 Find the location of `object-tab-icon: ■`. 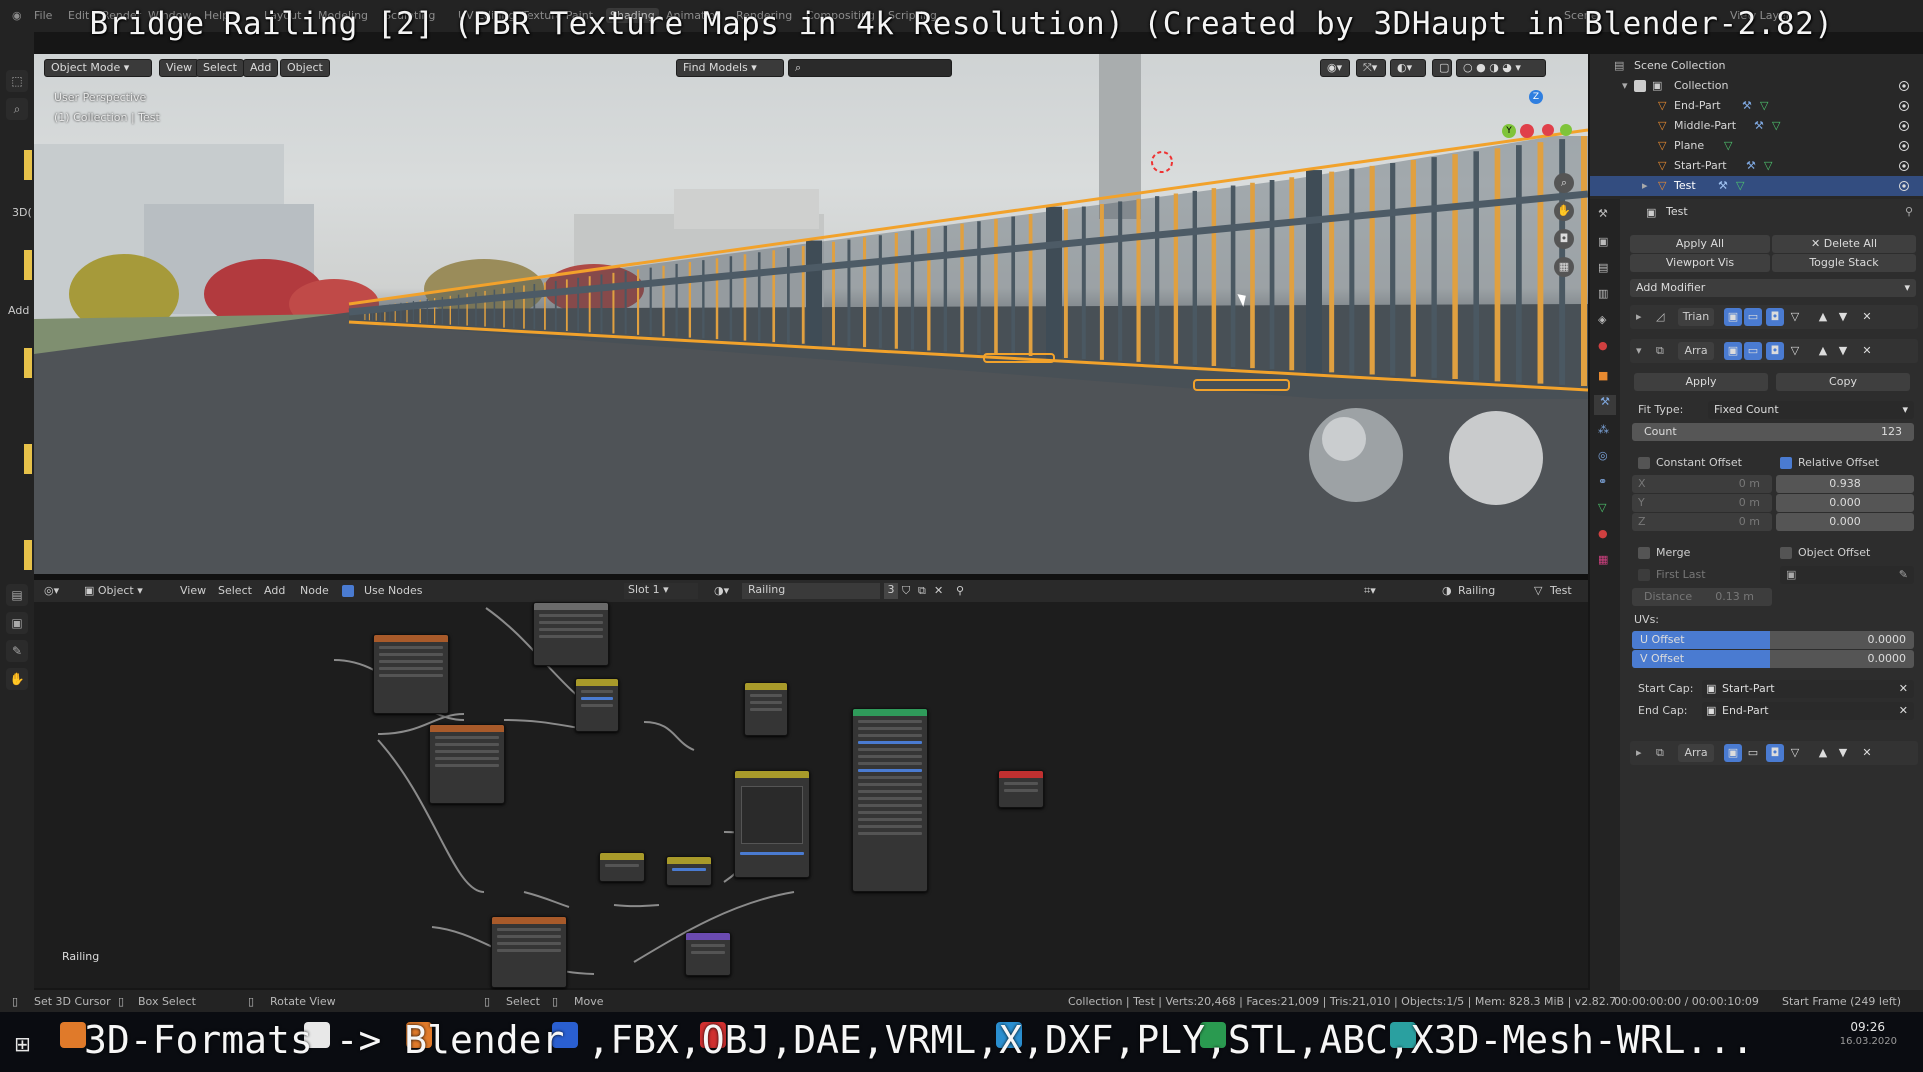

object-tab-icon: ■ is located at coordinates (1603, 375).